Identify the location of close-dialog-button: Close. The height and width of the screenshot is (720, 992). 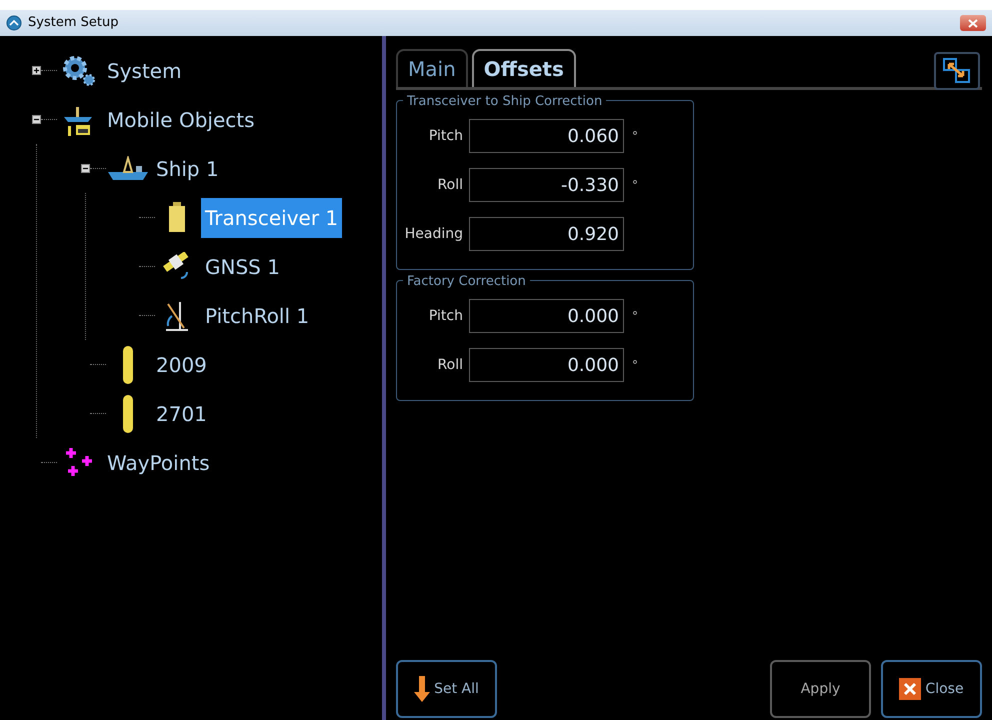
(931, 689).